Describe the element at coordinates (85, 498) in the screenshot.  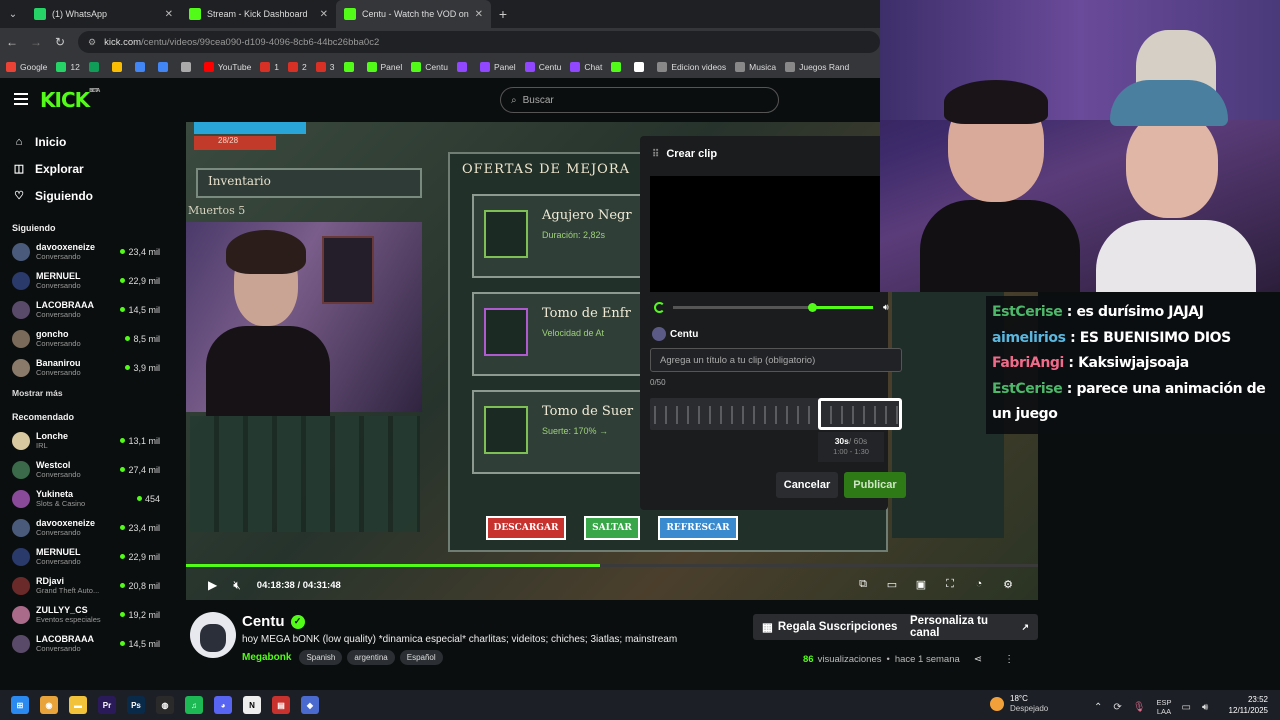
I see `sidebar-channel: Yukineta Slots & Casino 454` at that location.